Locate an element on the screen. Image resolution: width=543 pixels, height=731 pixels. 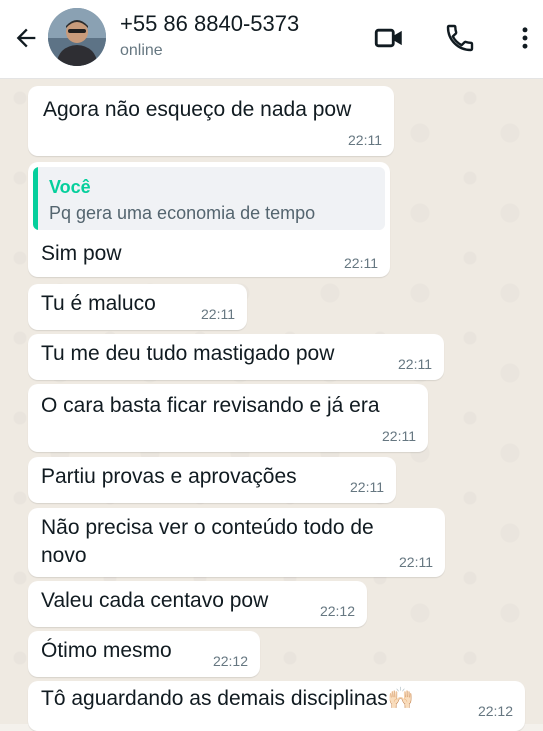
message-text: Tu é maluco is located at coordinates (98, 303).